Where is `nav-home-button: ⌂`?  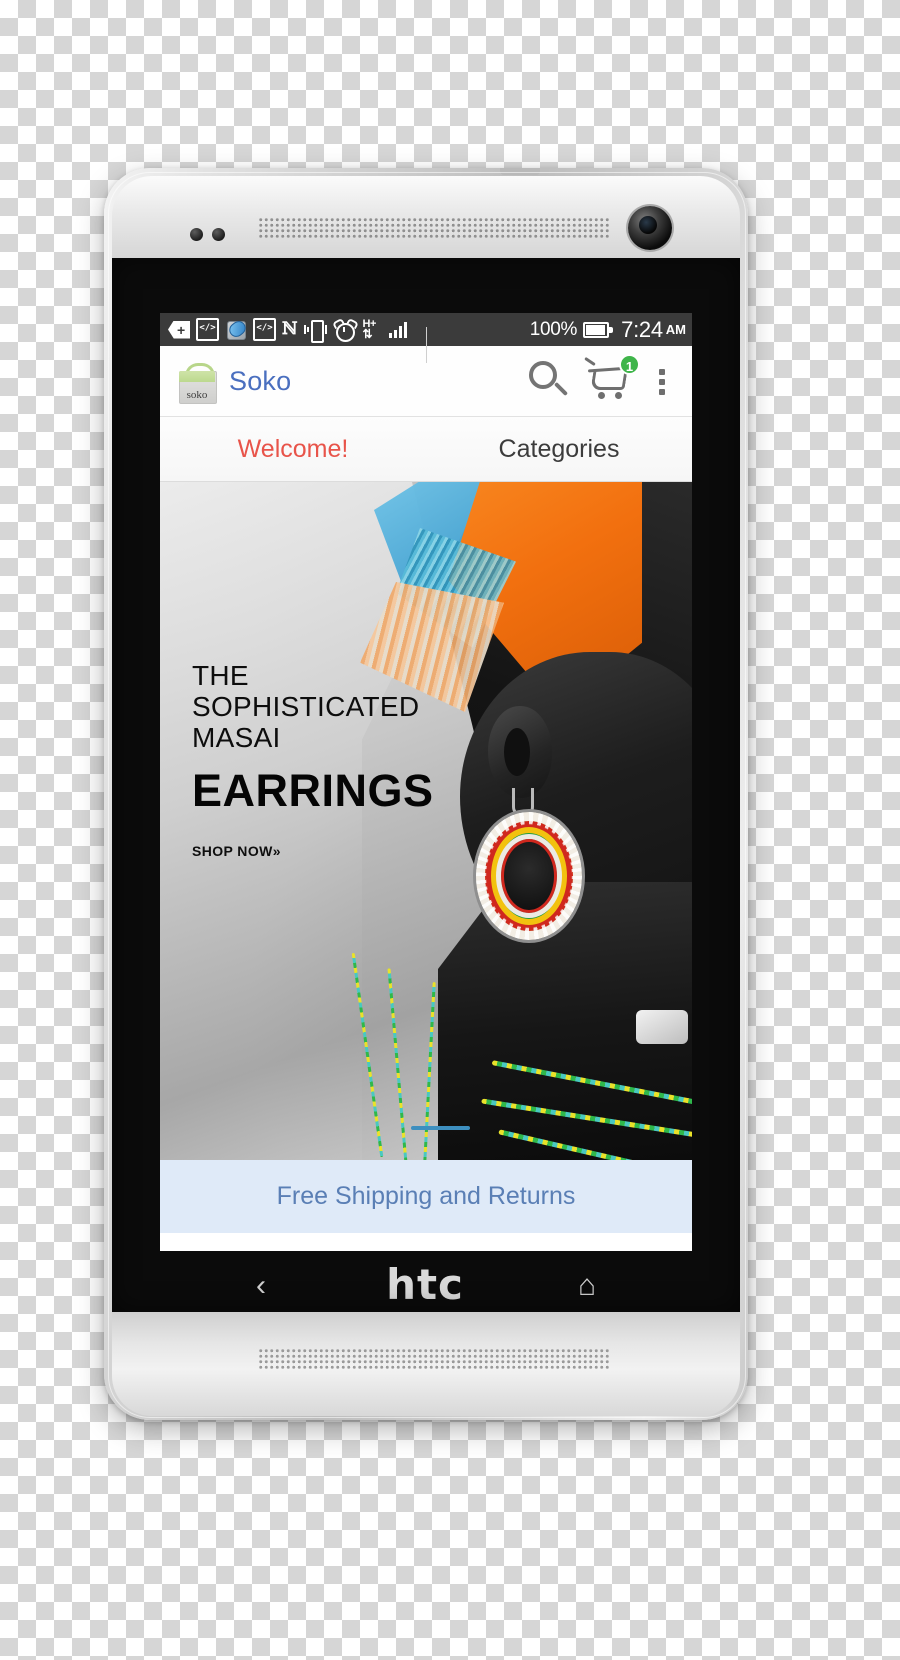 nav-home-button: ⌂ is located at coordinates (587, 1286).